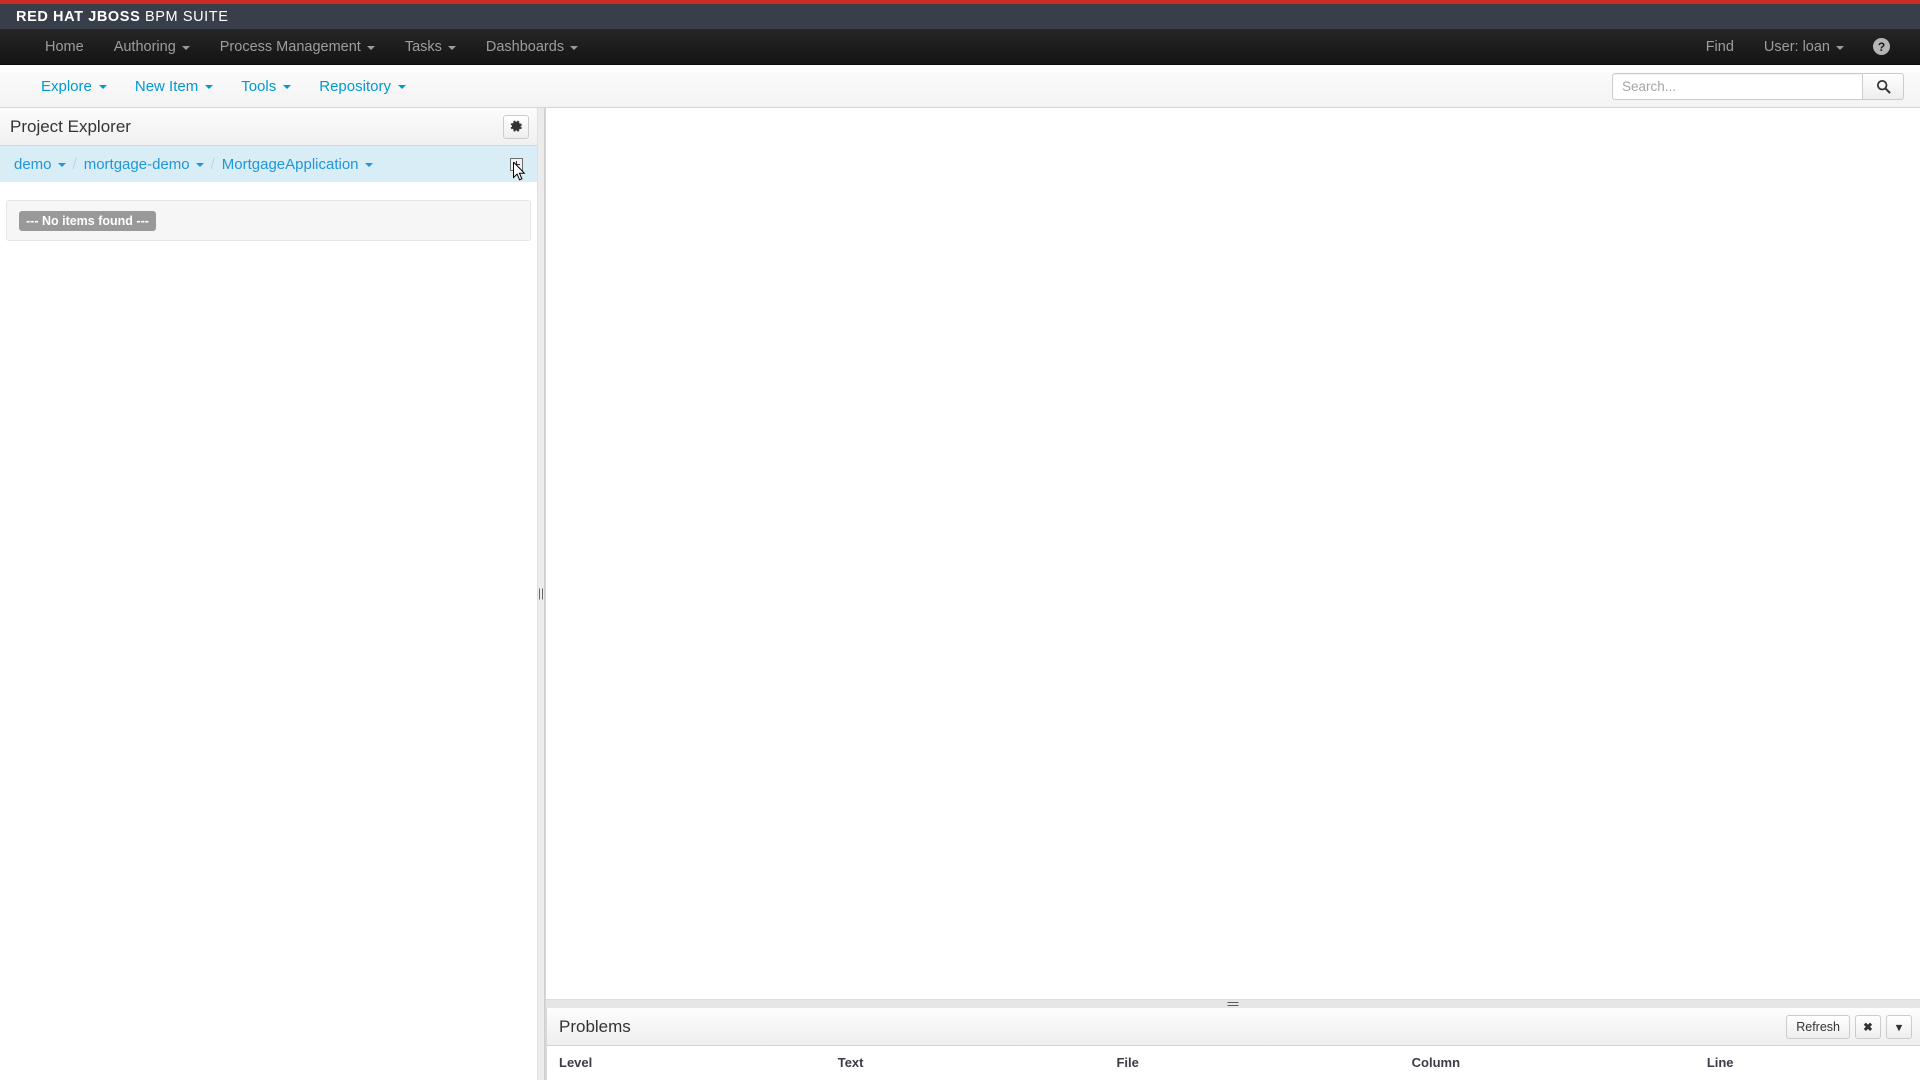 Image resolution: width=1920 pixels, height=1080 pixels. I want to click on vertical-splitter, so click(541, 594).